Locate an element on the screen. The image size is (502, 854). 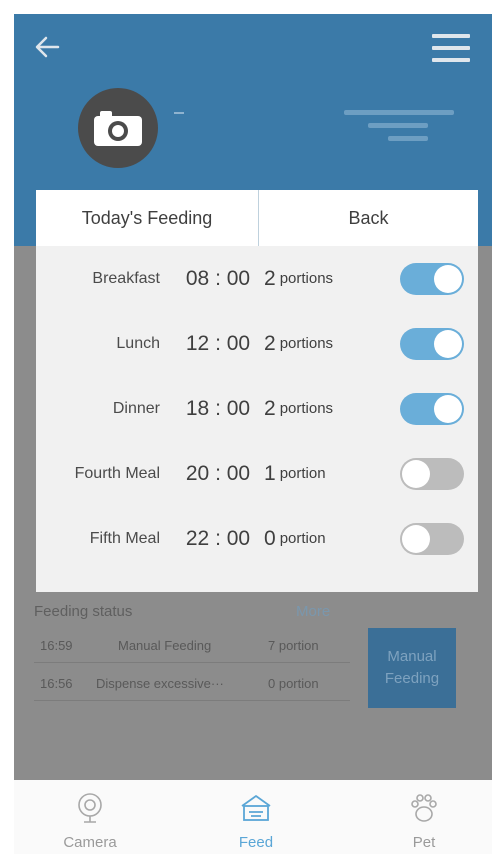
meal-portion: 0 portion is located at coordinates (295, 538).